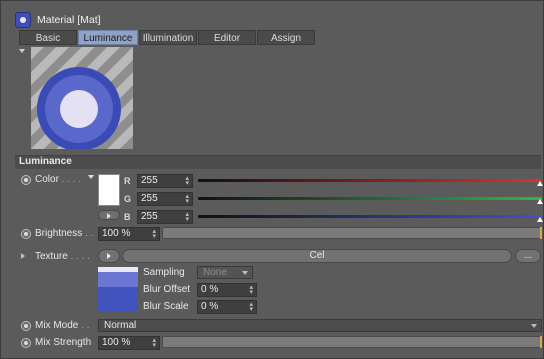  Describe the element at coordinates (116, 233) in the screenshot. I see `brightness-value: 100 %` at that location.